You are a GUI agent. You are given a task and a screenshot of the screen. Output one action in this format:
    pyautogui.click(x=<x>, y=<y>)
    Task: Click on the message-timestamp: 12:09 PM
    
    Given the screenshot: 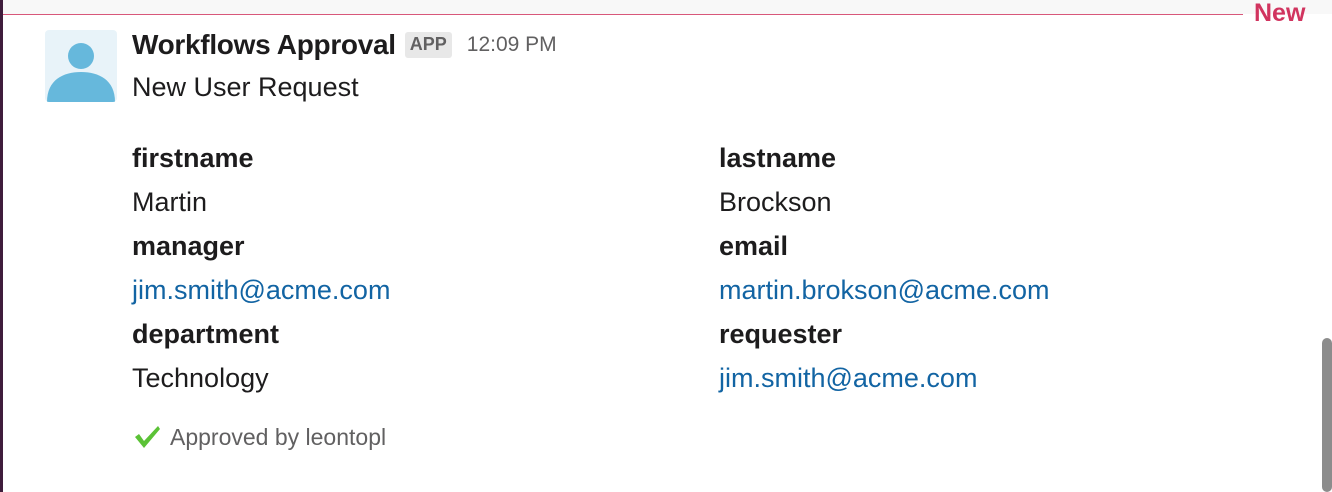 What is the action you would take?
    pyautogui.click(x=512, y=45)
    